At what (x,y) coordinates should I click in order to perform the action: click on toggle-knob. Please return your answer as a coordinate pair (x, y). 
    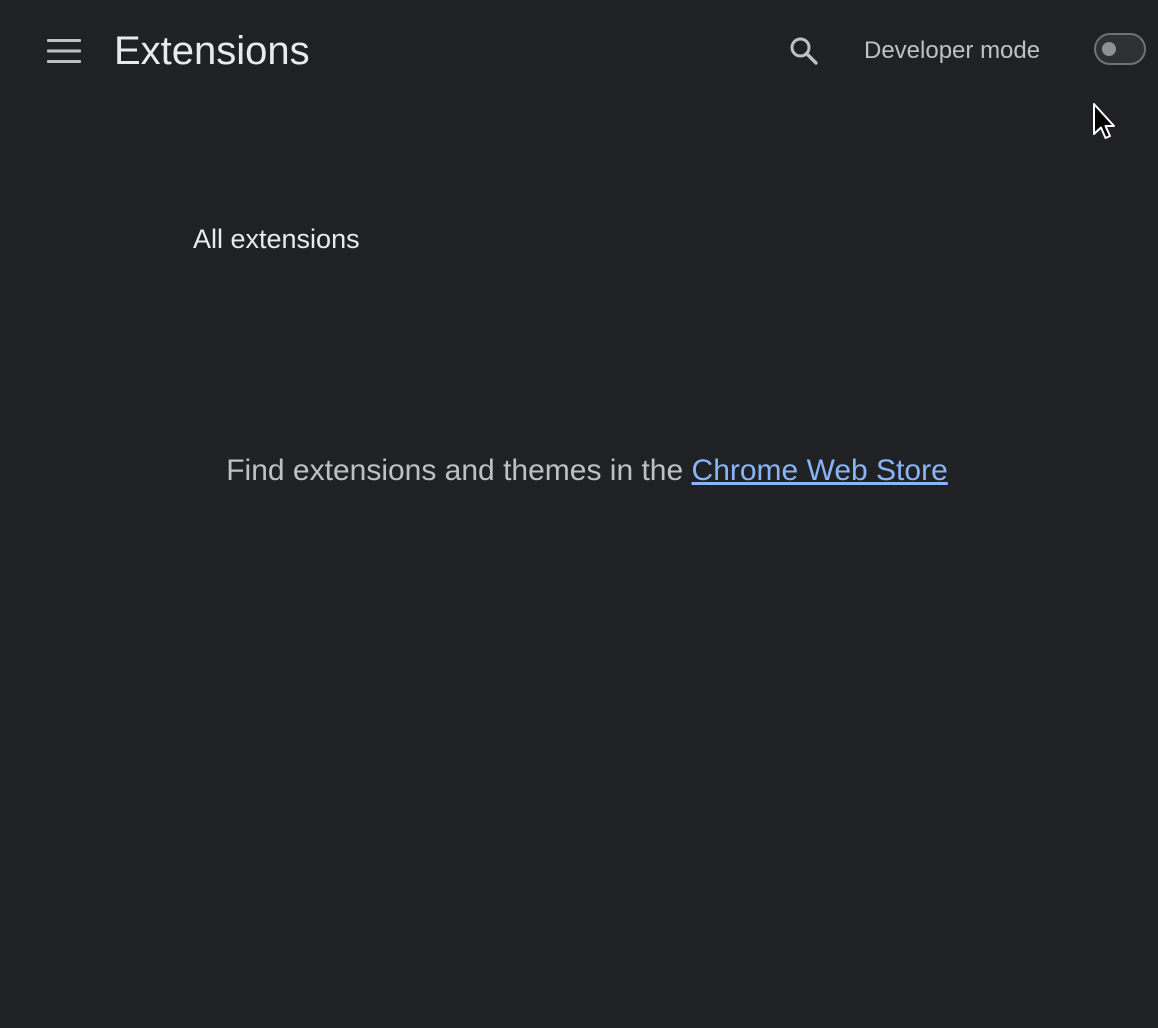
    Looking at the image, I should click on (1109, 49).